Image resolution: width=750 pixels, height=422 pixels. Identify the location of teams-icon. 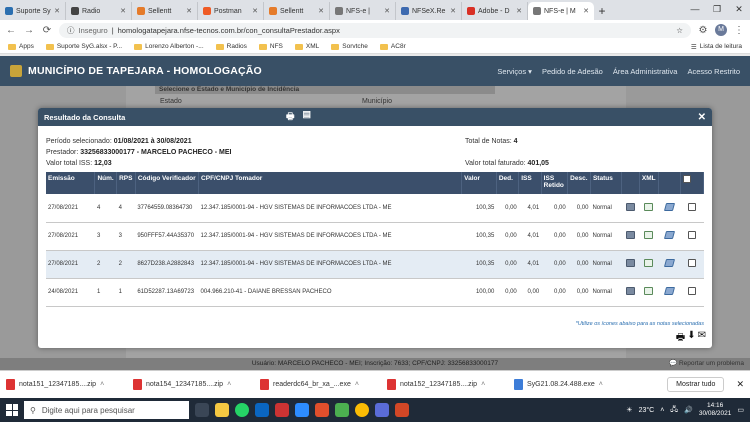
(342, 410).